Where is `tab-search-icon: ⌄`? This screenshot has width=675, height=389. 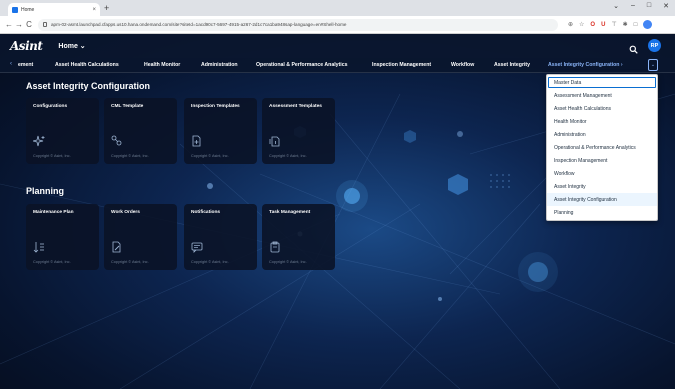
tab-search-icon: ⌄ is located at coordinates (616, 6).